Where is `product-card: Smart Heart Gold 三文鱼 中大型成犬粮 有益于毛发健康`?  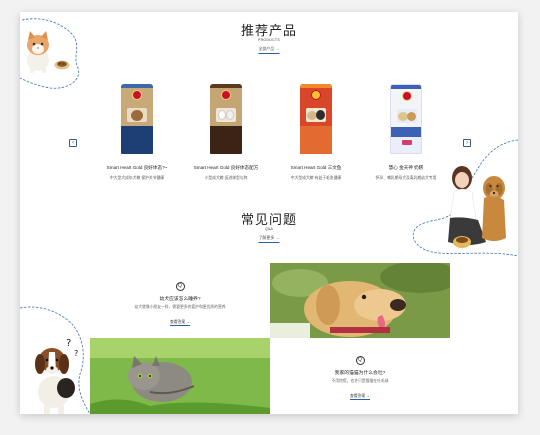
product-card: Smart Heart Gold 三文鱼 中大型成犬粮 有益于毛发健康 is located at coordinates (316, 132).